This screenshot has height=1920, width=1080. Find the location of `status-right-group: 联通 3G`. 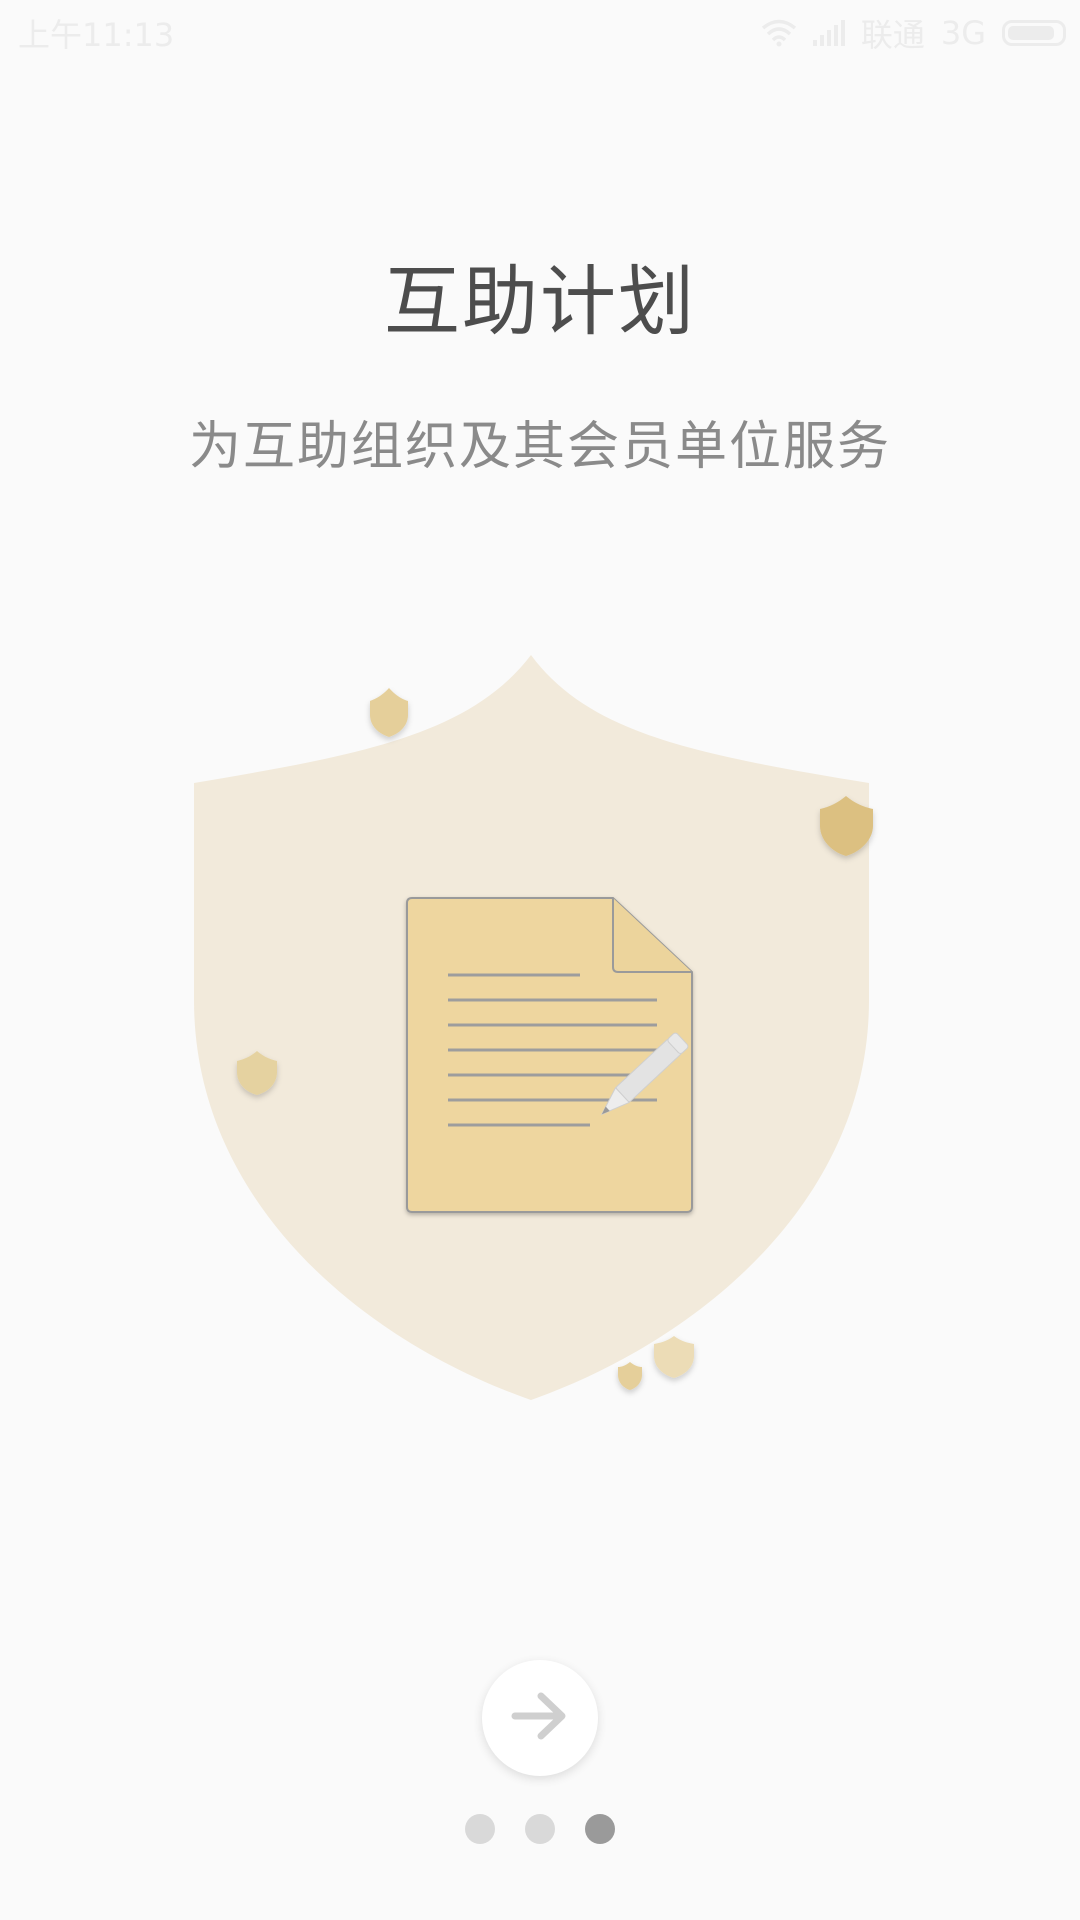

status-right-group: 联通 3G is located at coordinates (913, 33).